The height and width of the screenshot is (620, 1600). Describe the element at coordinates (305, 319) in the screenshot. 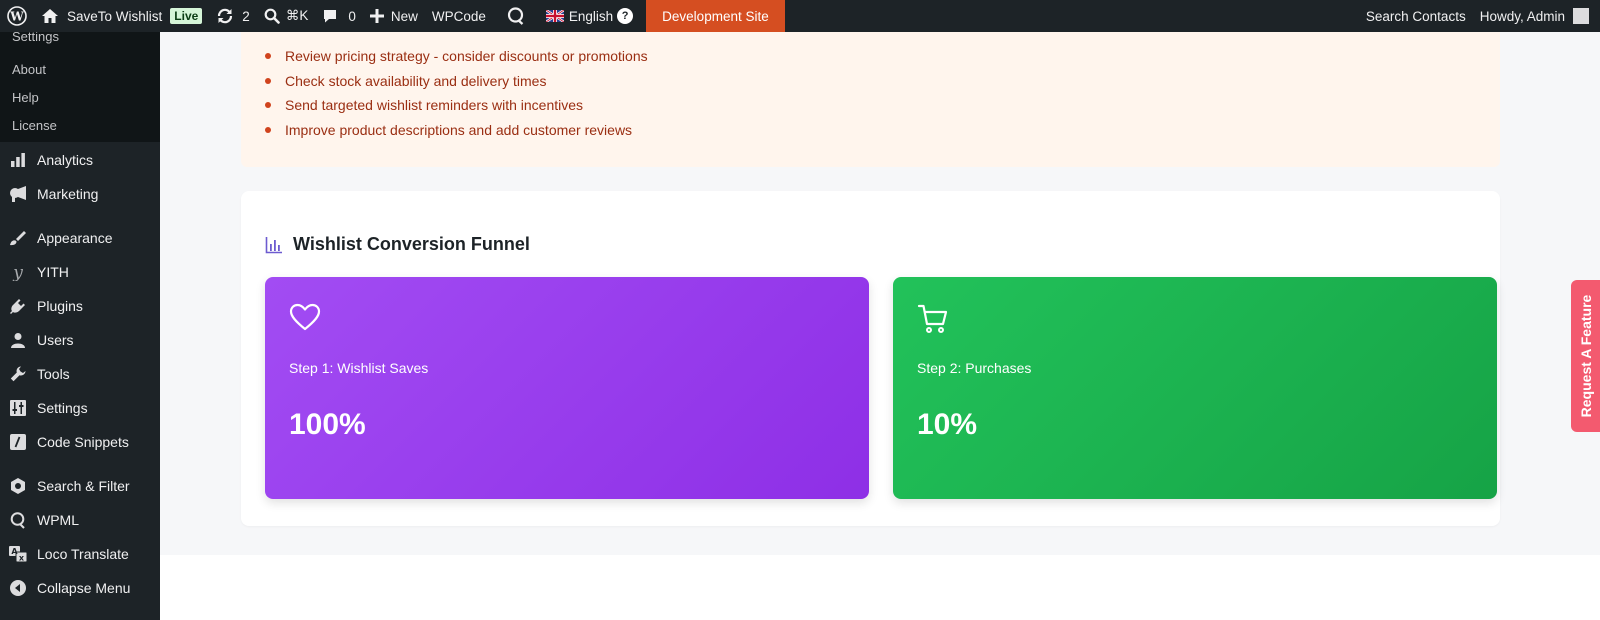

I see `heart-icon` at that location.